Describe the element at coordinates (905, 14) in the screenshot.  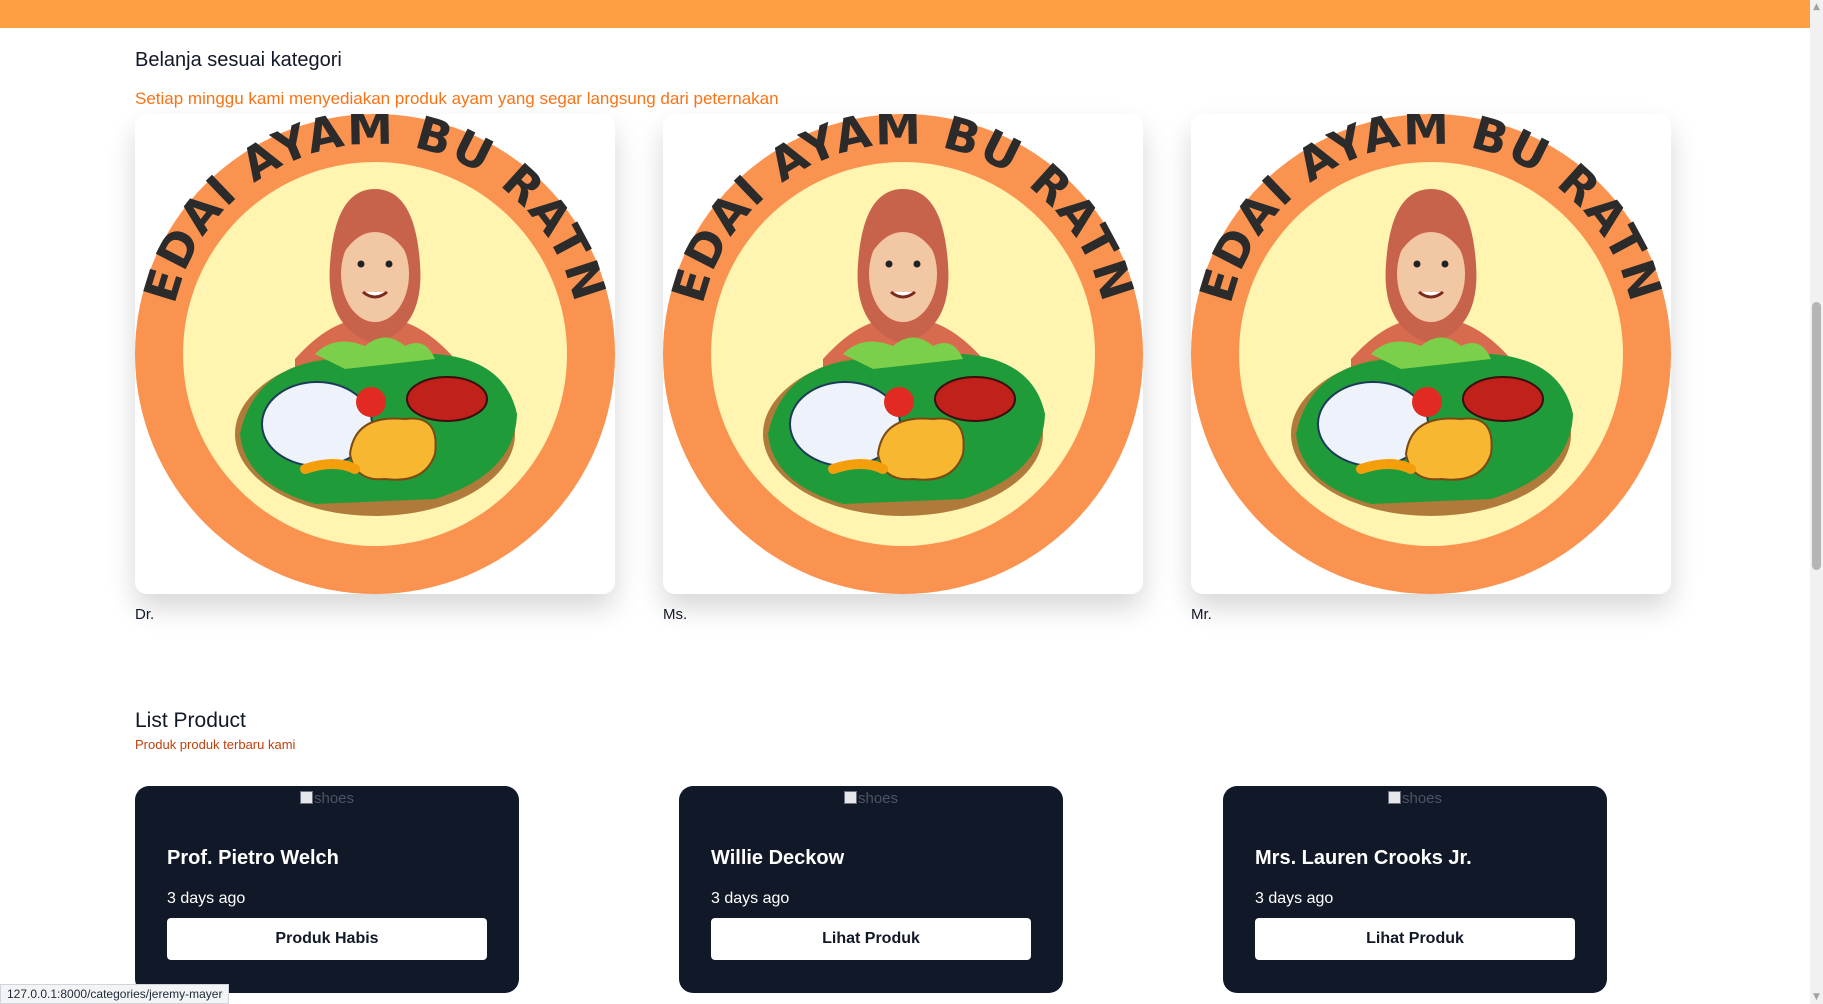
I see `top-navbar` at that location.